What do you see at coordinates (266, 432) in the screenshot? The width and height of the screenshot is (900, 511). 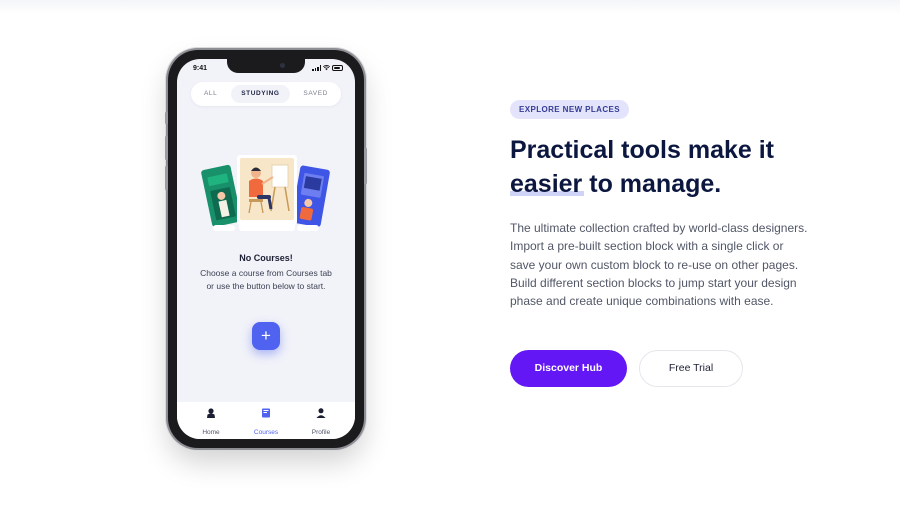 I see `nav-courses-label: Courses` at bounding box center [266, 432].